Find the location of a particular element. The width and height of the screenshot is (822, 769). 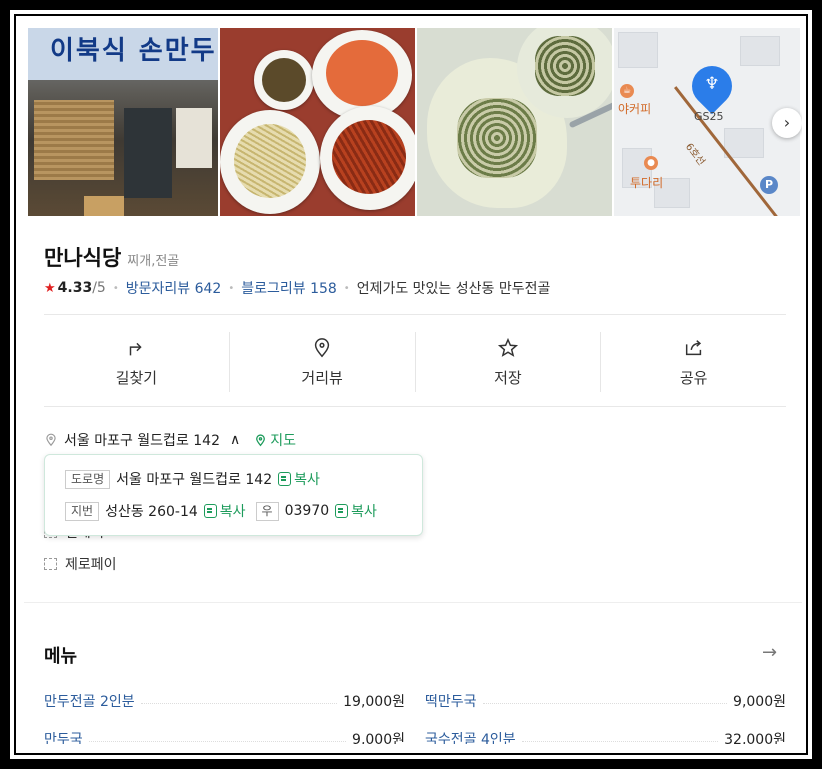

jibun-tag: 지번 is located at coordinates (82, 511).